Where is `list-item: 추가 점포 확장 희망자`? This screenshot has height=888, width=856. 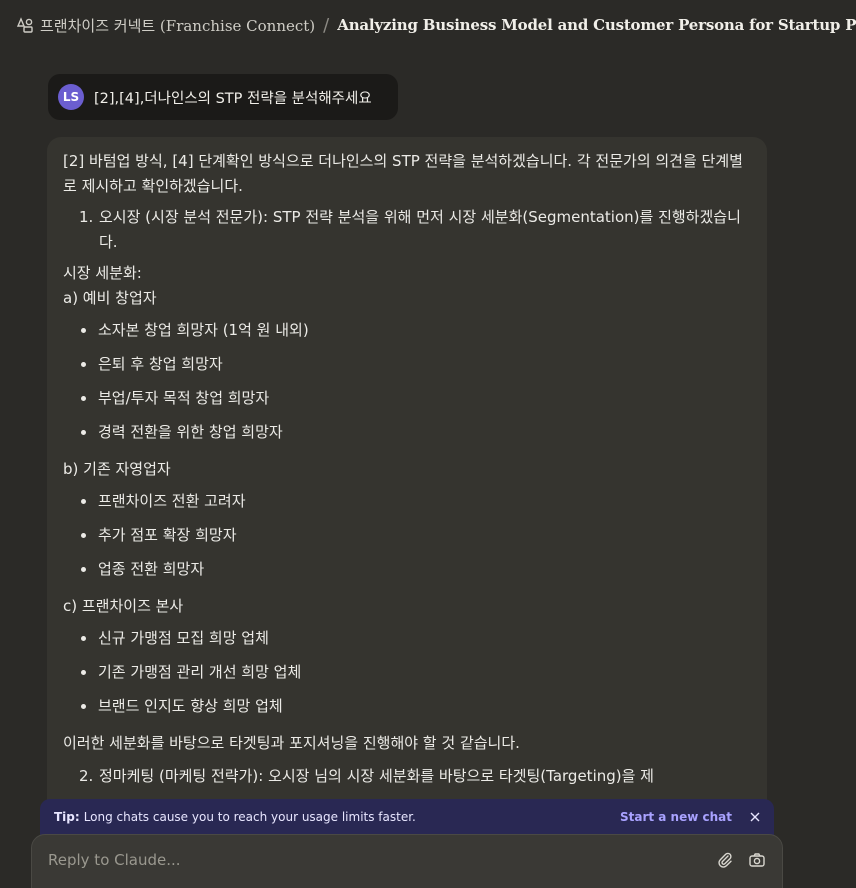 list-item: 추가 점포 확장 희망자 is located at coordinates (416, 535).